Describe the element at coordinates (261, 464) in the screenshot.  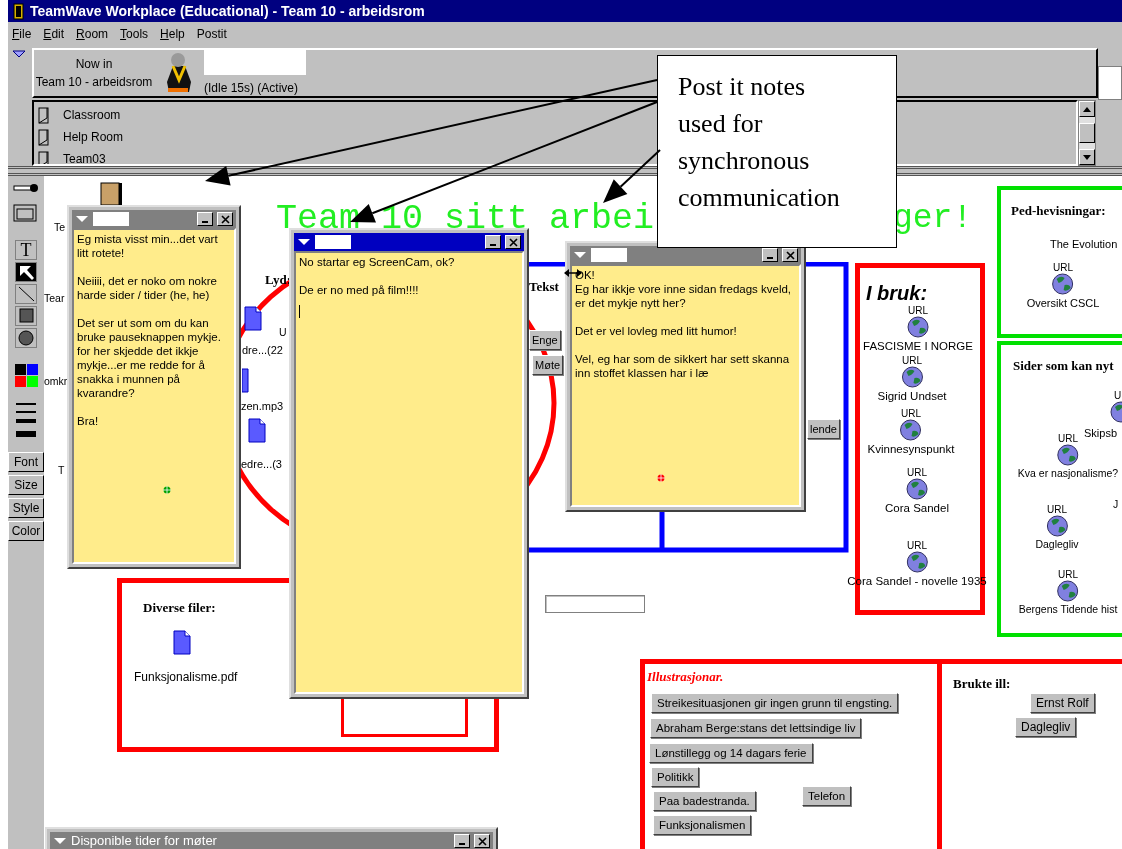
I see `file-label: edre...(3` at that location.